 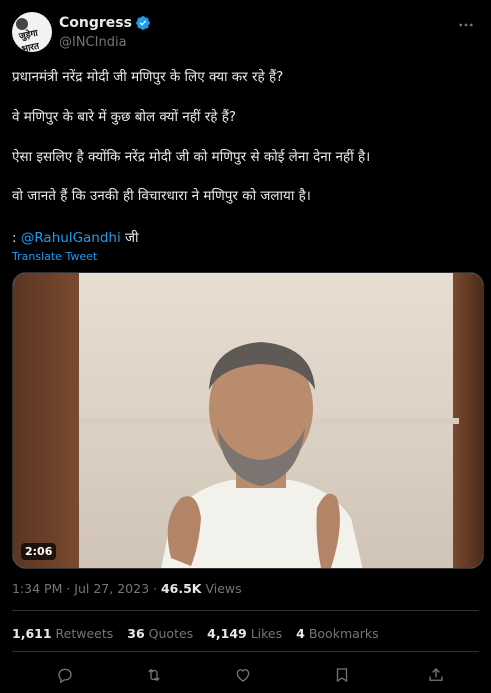 I want to click on quotes-stat: 36 Quotes, so click(x=160, y=633).